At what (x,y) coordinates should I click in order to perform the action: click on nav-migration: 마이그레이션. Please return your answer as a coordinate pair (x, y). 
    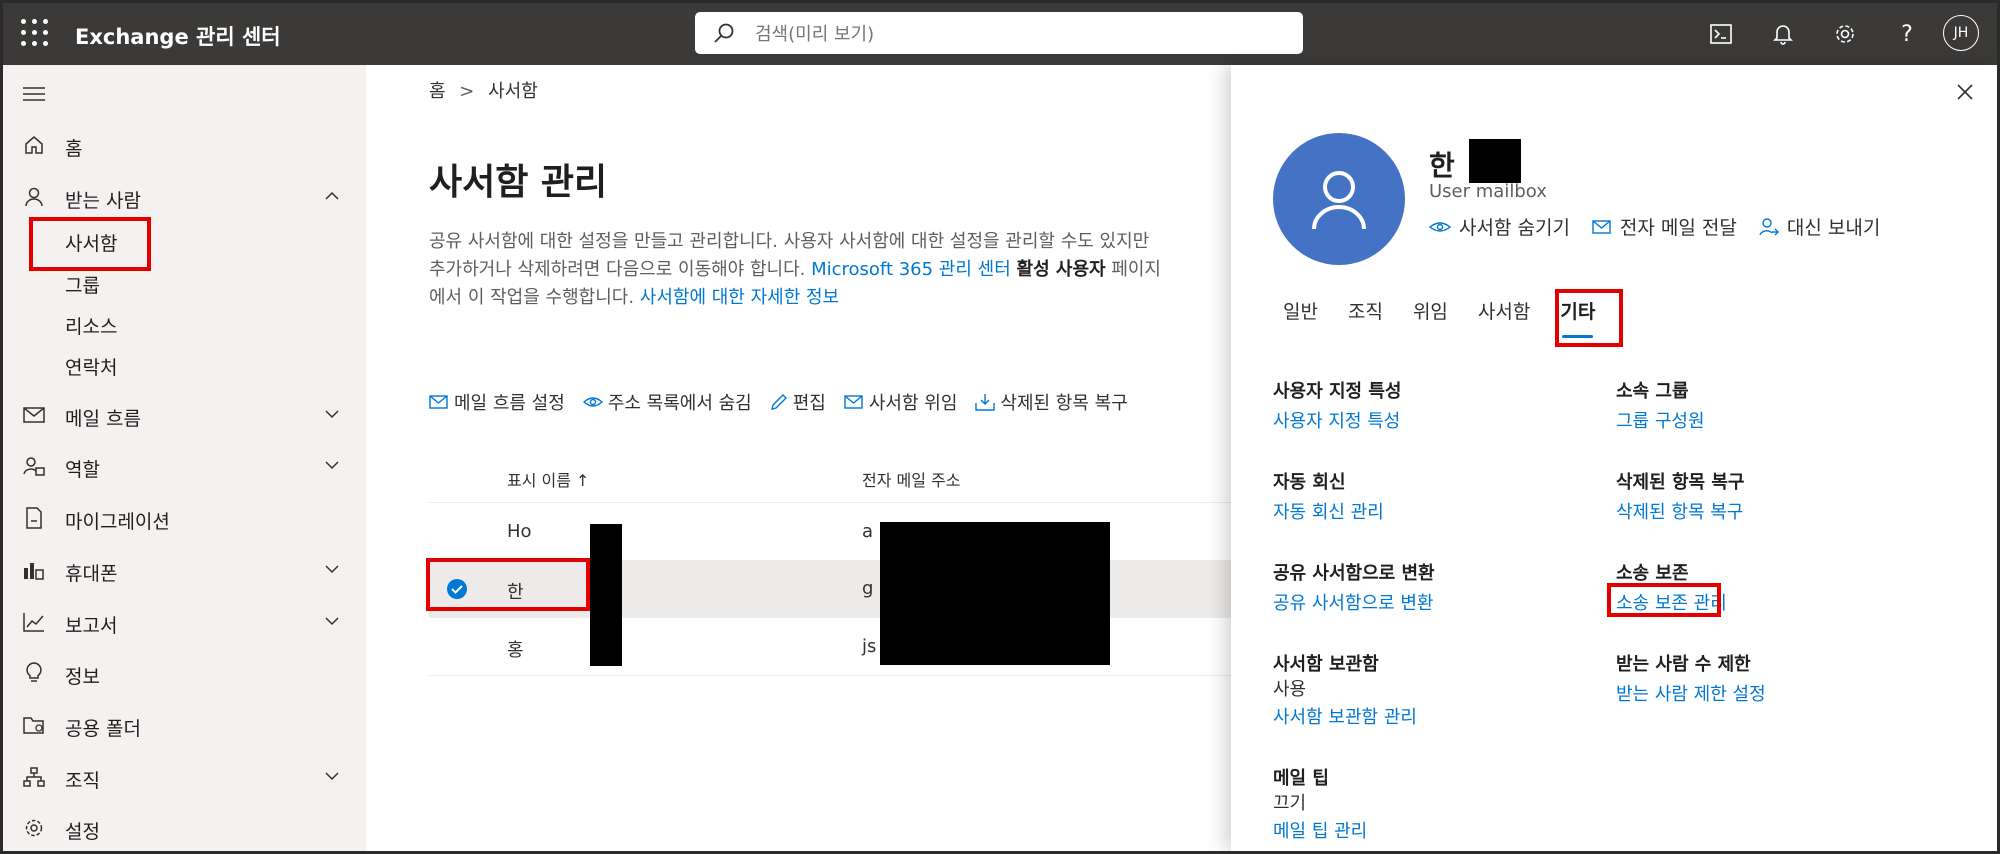
    Looking at the image, I should click on (184, 518).